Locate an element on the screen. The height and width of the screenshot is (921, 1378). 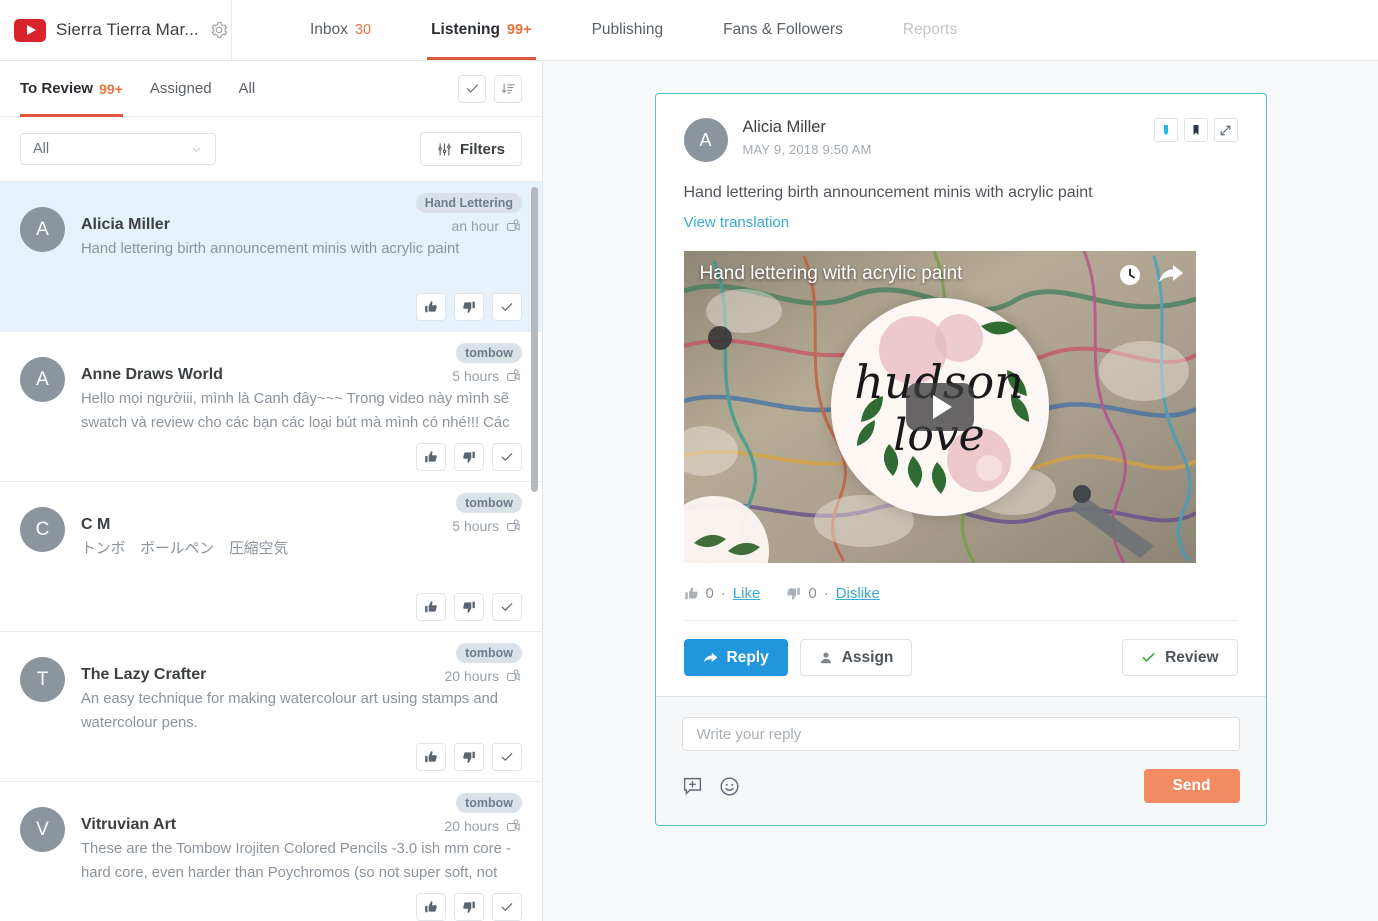
detail-action-buttons: Reply Assign Review is located at coordinates (960, 658).